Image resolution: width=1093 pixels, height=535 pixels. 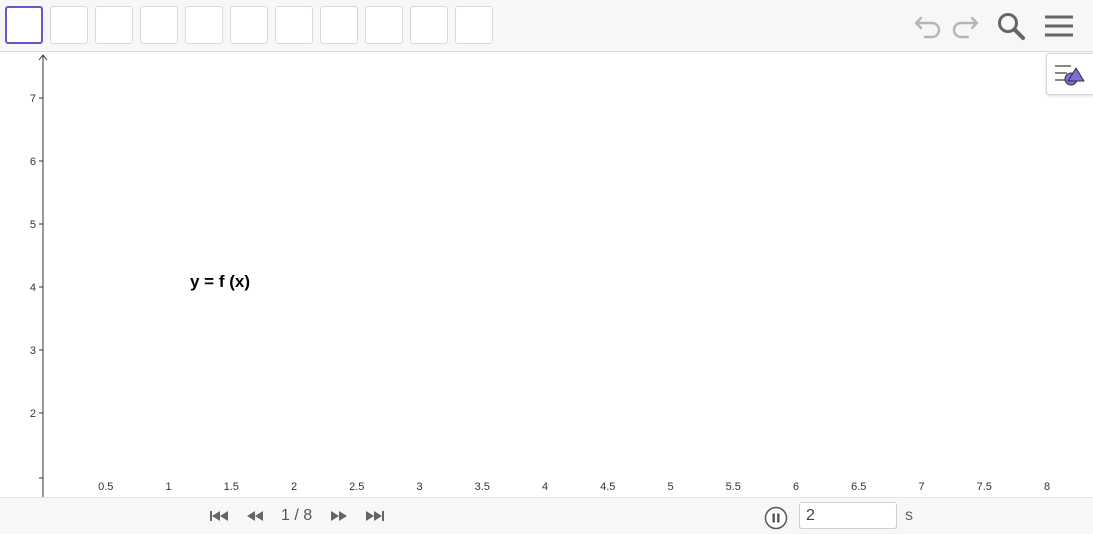 I want to click on style-bar-toggle-icon, so click(x=1070, y=75).